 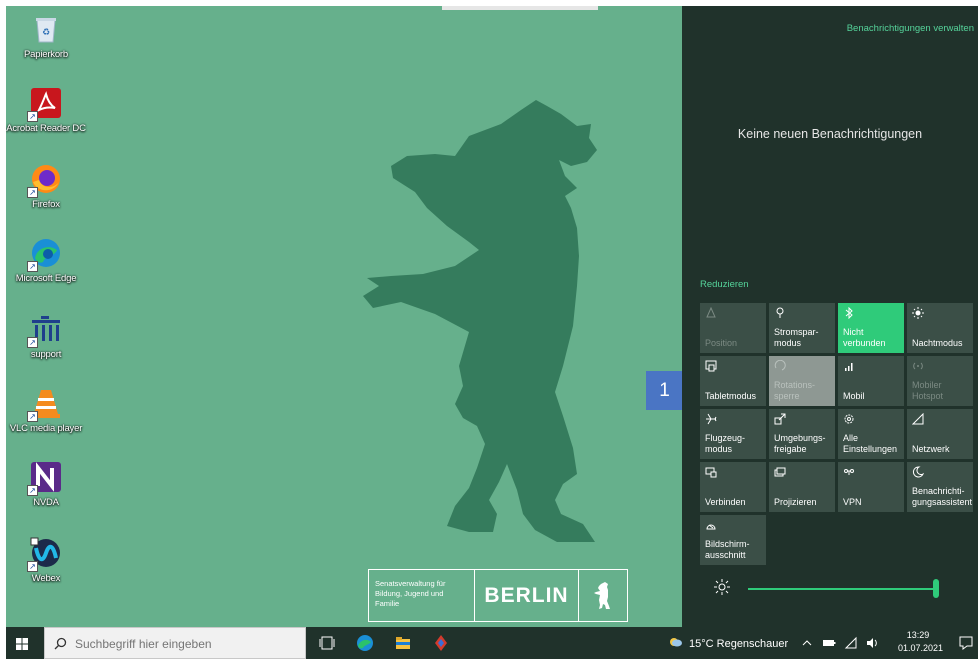 I want to click on bluetooth-icon, so click(x=849, y=313).